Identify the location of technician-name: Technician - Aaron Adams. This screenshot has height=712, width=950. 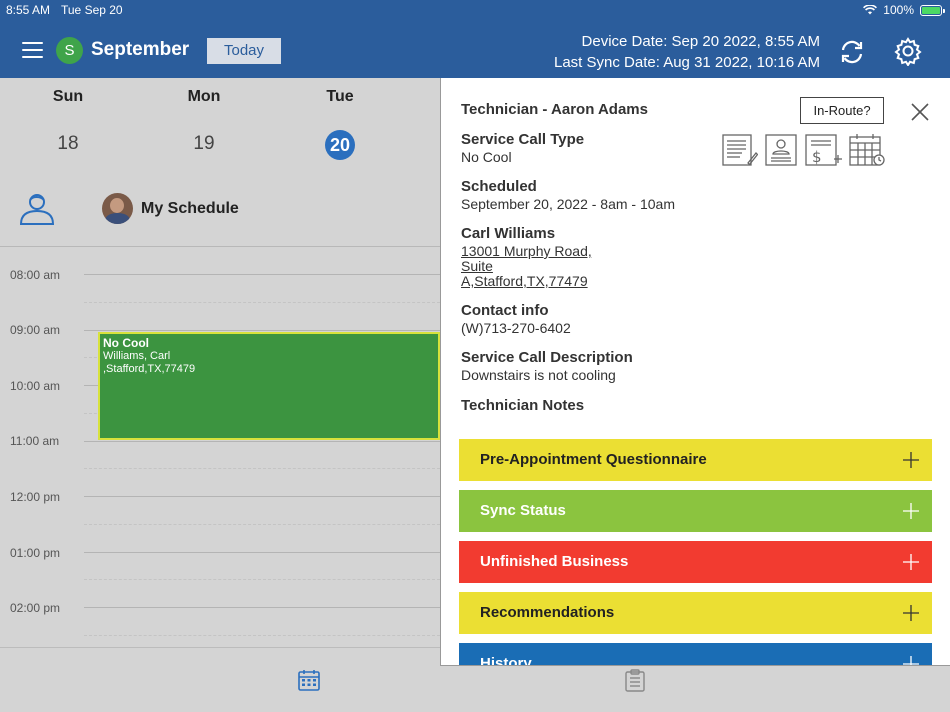
(554, 109).